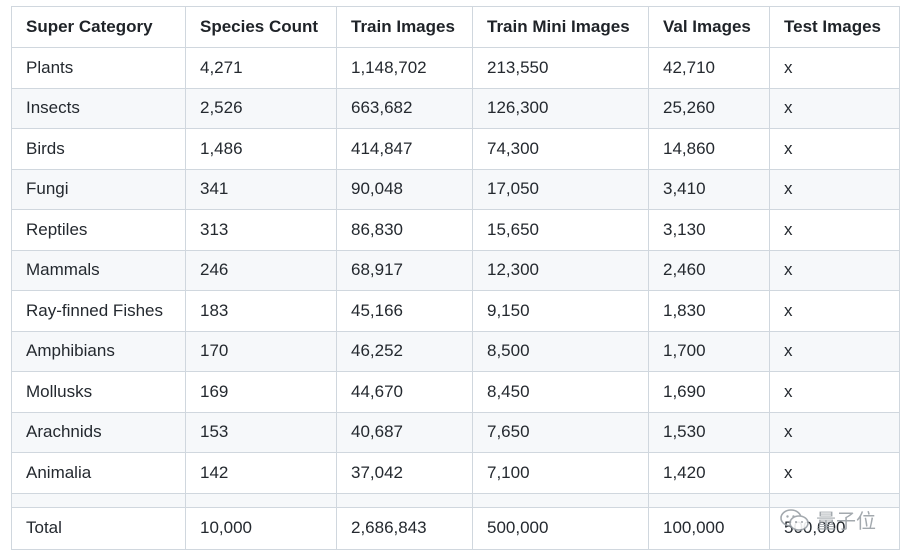 The height and width of the screenshot is (560, 906). Describe the element at coordinates (709, 68) in the screenshot. I see `cell-val-images: 42,710` at that location.